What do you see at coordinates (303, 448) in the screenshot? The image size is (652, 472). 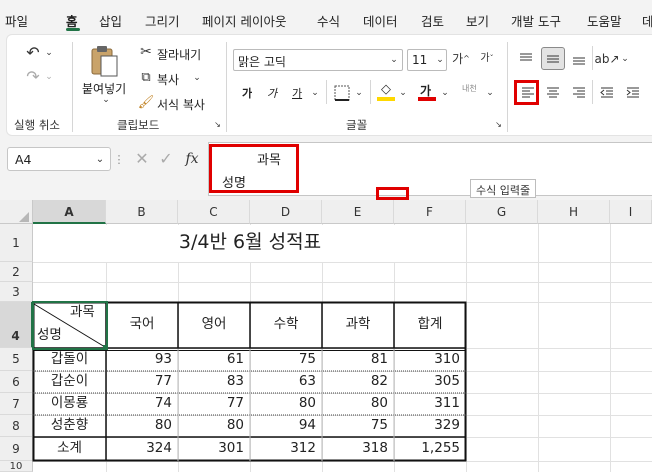 I see `subtotal-cell: 312` at bounding box center [303, 448].